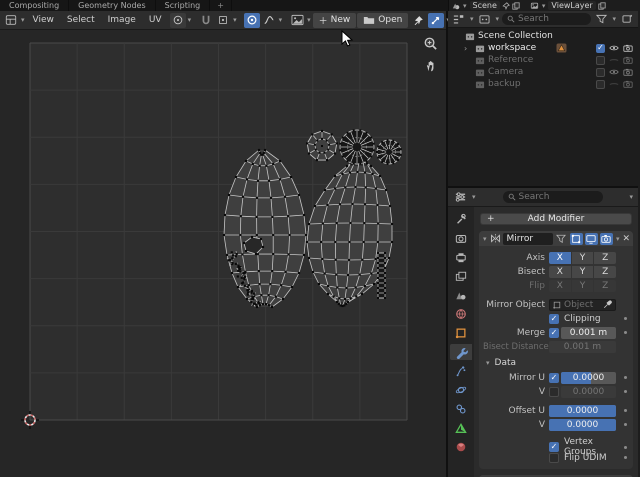 This screenshot has width=640, height=477. What do you see at coordinates (582, 271) in the screenshot?
I see `bisect-y-button: Y` at bounding box center [582, 271].